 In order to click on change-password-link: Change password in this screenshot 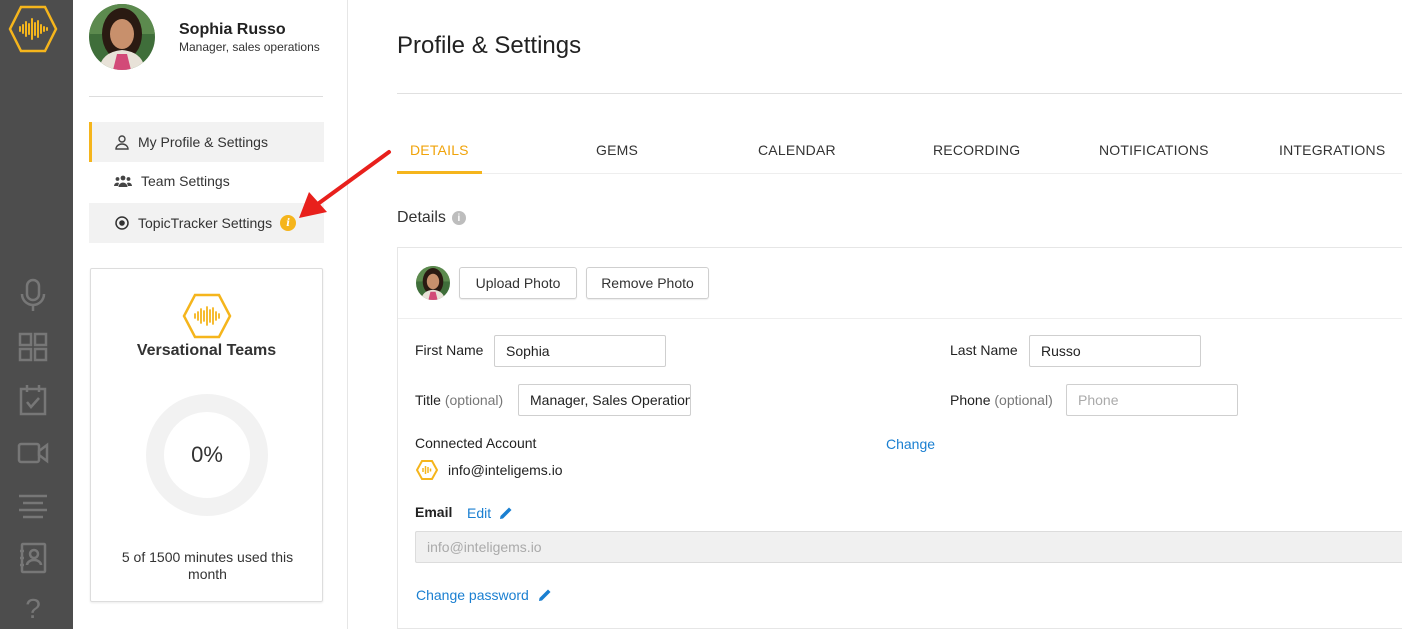, I will do `click(484, 595)`.